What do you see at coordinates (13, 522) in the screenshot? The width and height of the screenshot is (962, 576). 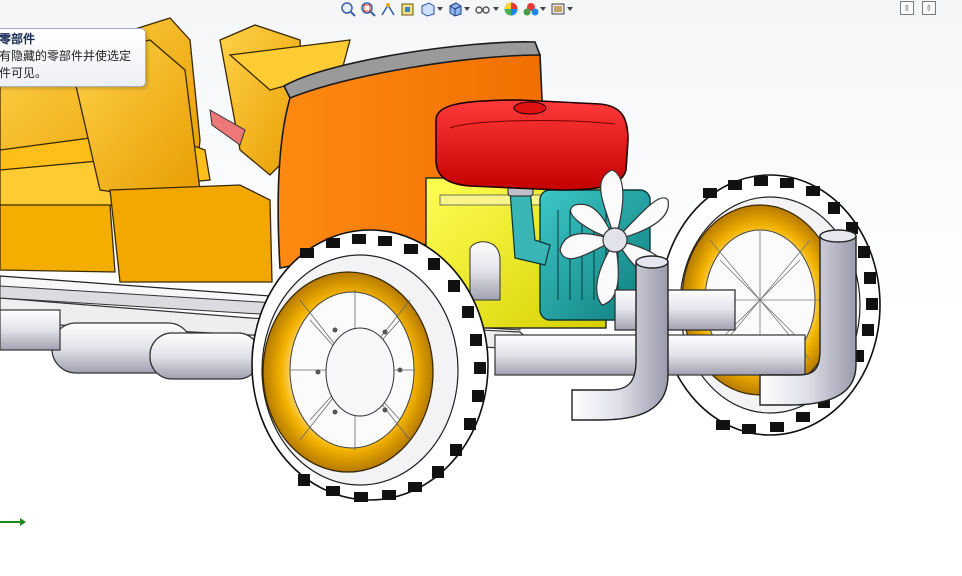 I see `coordinate-triad-icon` at bounding box center [13, 522].